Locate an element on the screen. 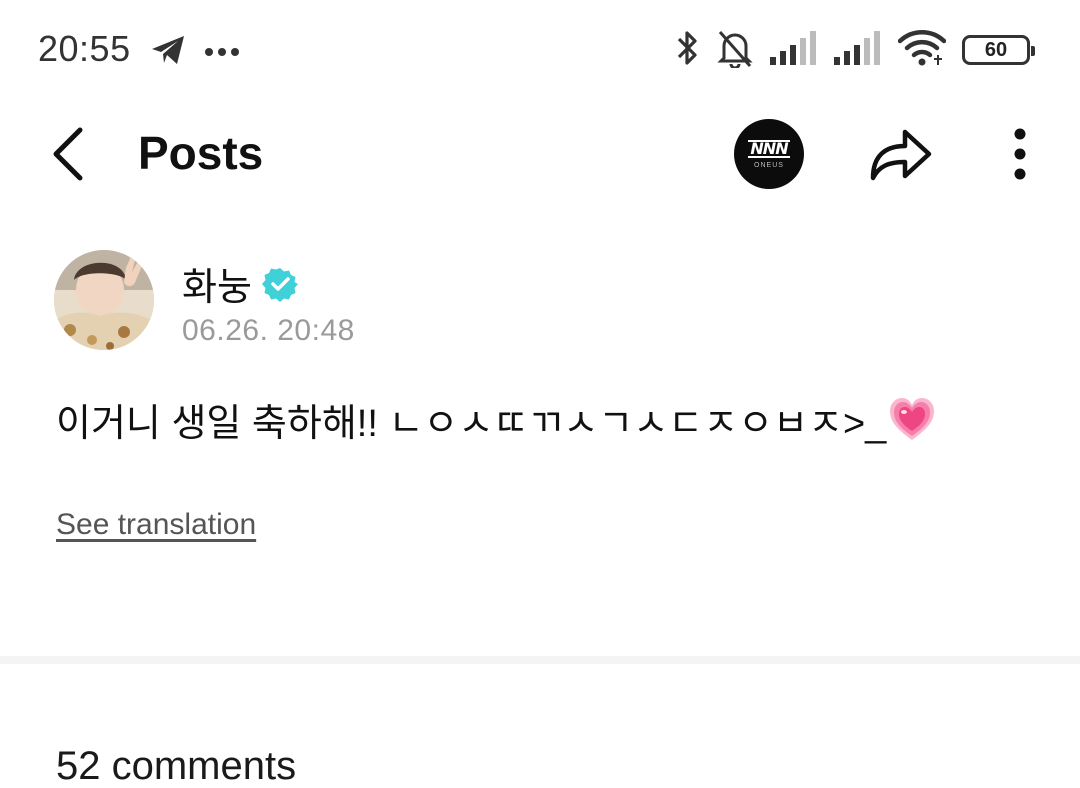 The height and width of the screenshot is (788, 1080). channel-logo-mark: NNN is located at coordinates (769, 148).